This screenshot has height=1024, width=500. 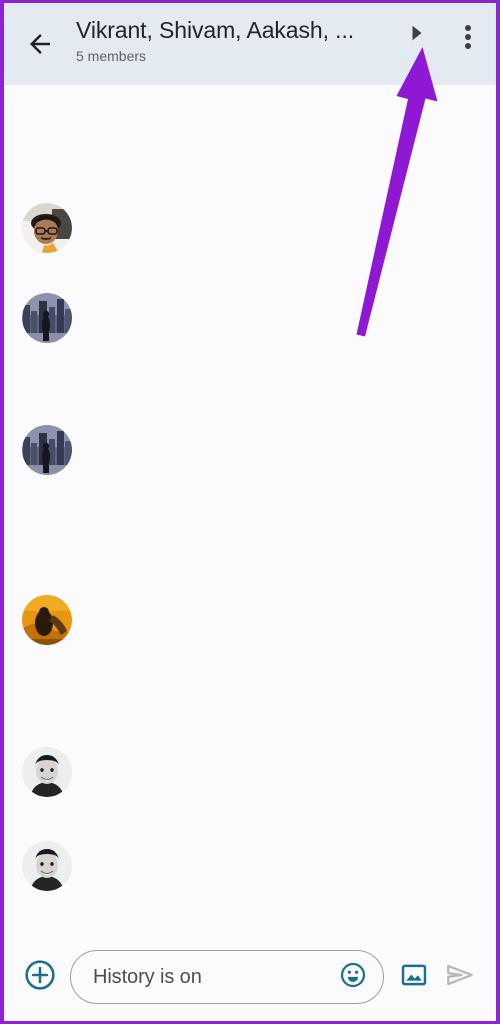 I want to click on overflow-menu-button, so click(x=468, y=34).